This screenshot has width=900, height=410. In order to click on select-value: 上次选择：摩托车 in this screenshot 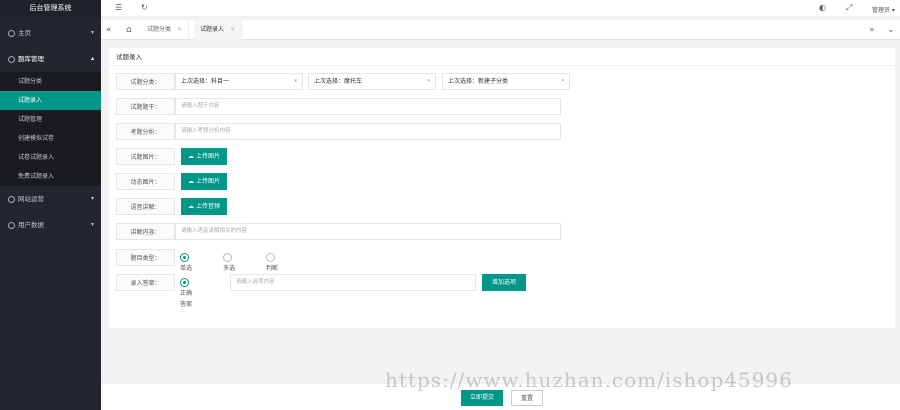, I will do `click(338, 81)`.